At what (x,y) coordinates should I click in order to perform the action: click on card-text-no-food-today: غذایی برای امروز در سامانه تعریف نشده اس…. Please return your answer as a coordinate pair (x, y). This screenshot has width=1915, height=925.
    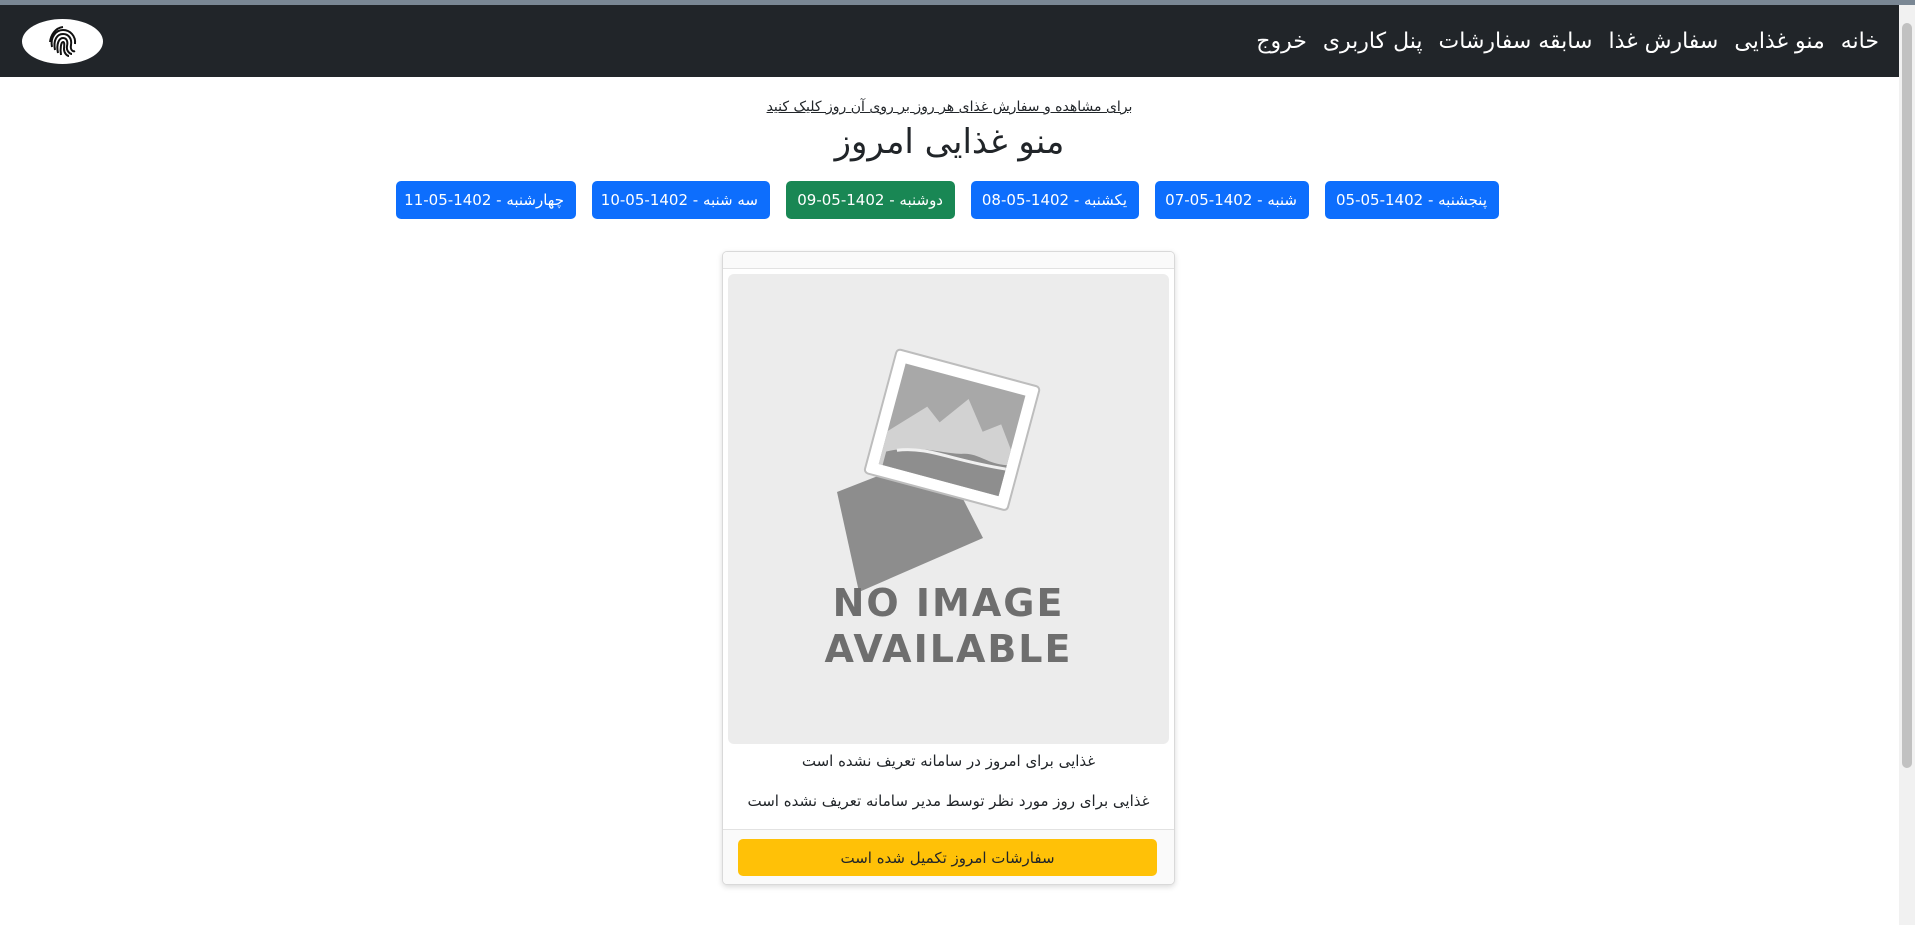
    Looking at the image, I should click on (948, 761).